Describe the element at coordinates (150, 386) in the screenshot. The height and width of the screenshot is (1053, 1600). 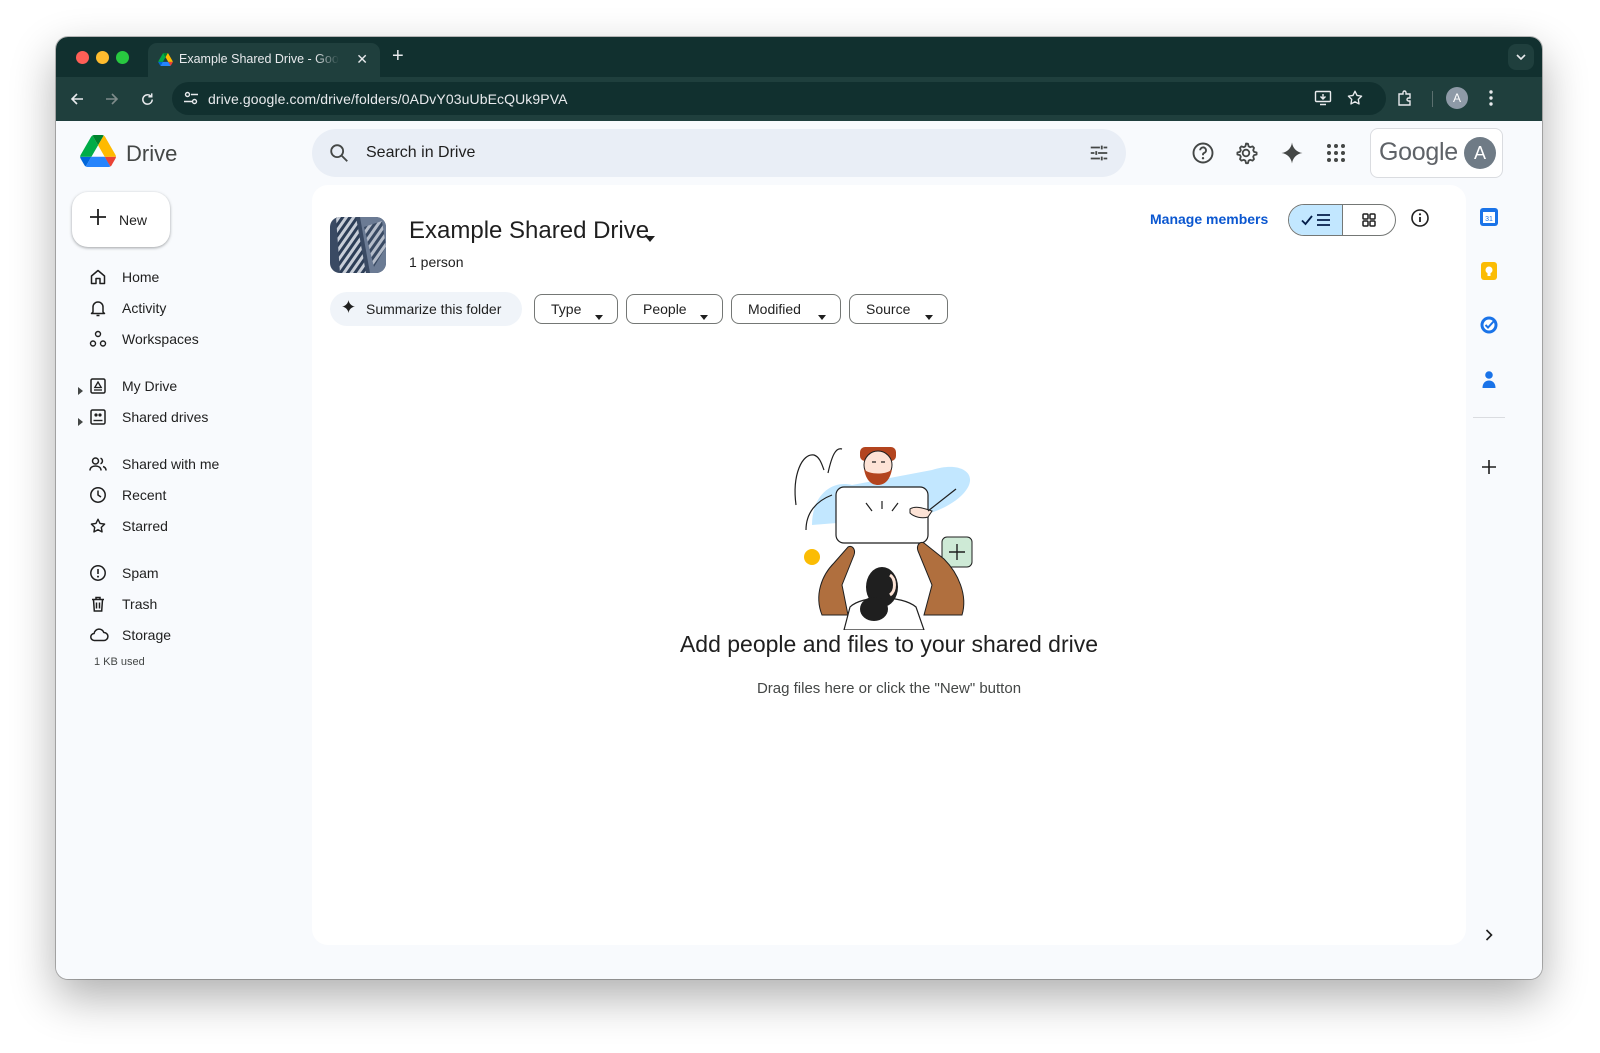
I see `sidebar-item-label: My Drive` at that location.